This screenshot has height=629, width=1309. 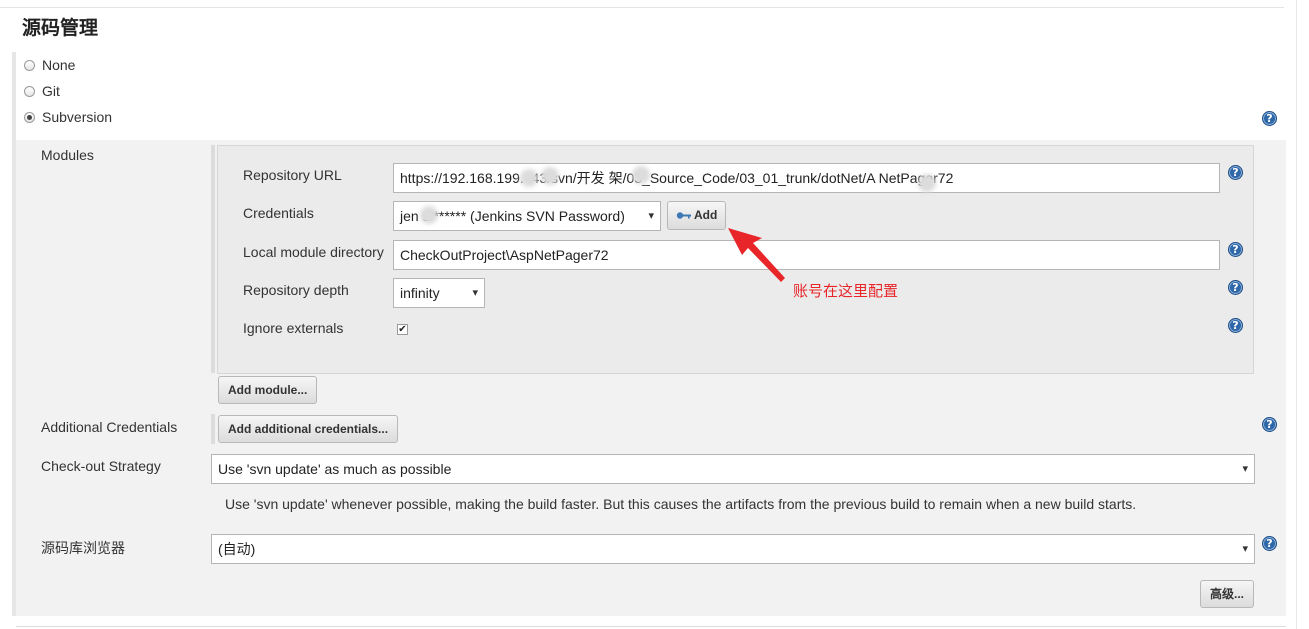 I want to click on scm-option-git: Git, so click(x=42, y=91).